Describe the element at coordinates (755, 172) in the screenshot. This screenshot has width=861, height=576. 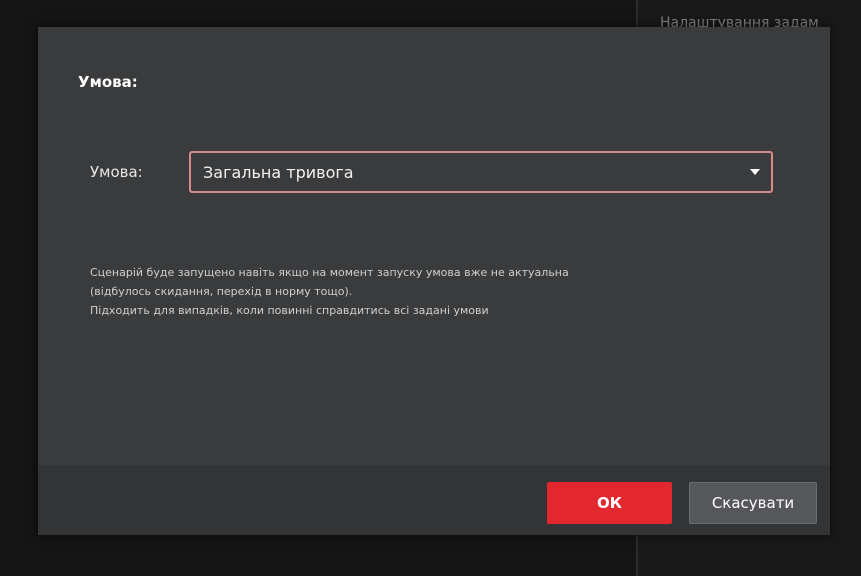
I see `chevron-down-icon` at that location.